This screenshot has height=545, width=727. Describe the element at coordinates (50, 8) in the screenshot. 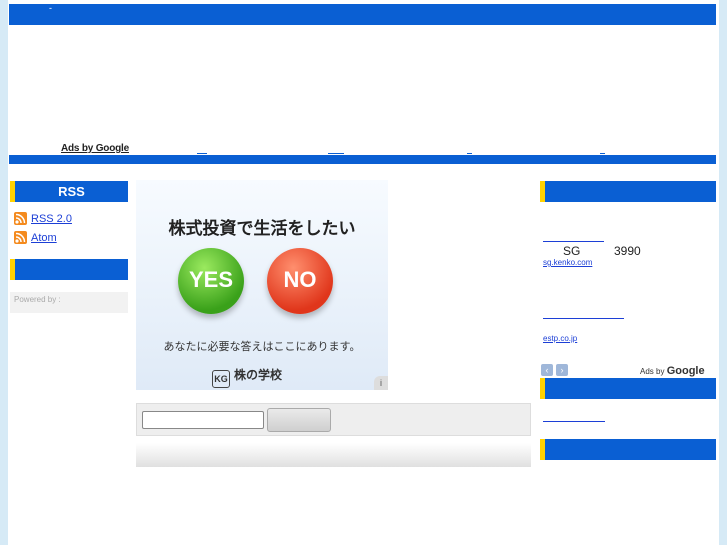

I see `header-dash: -` at that location.